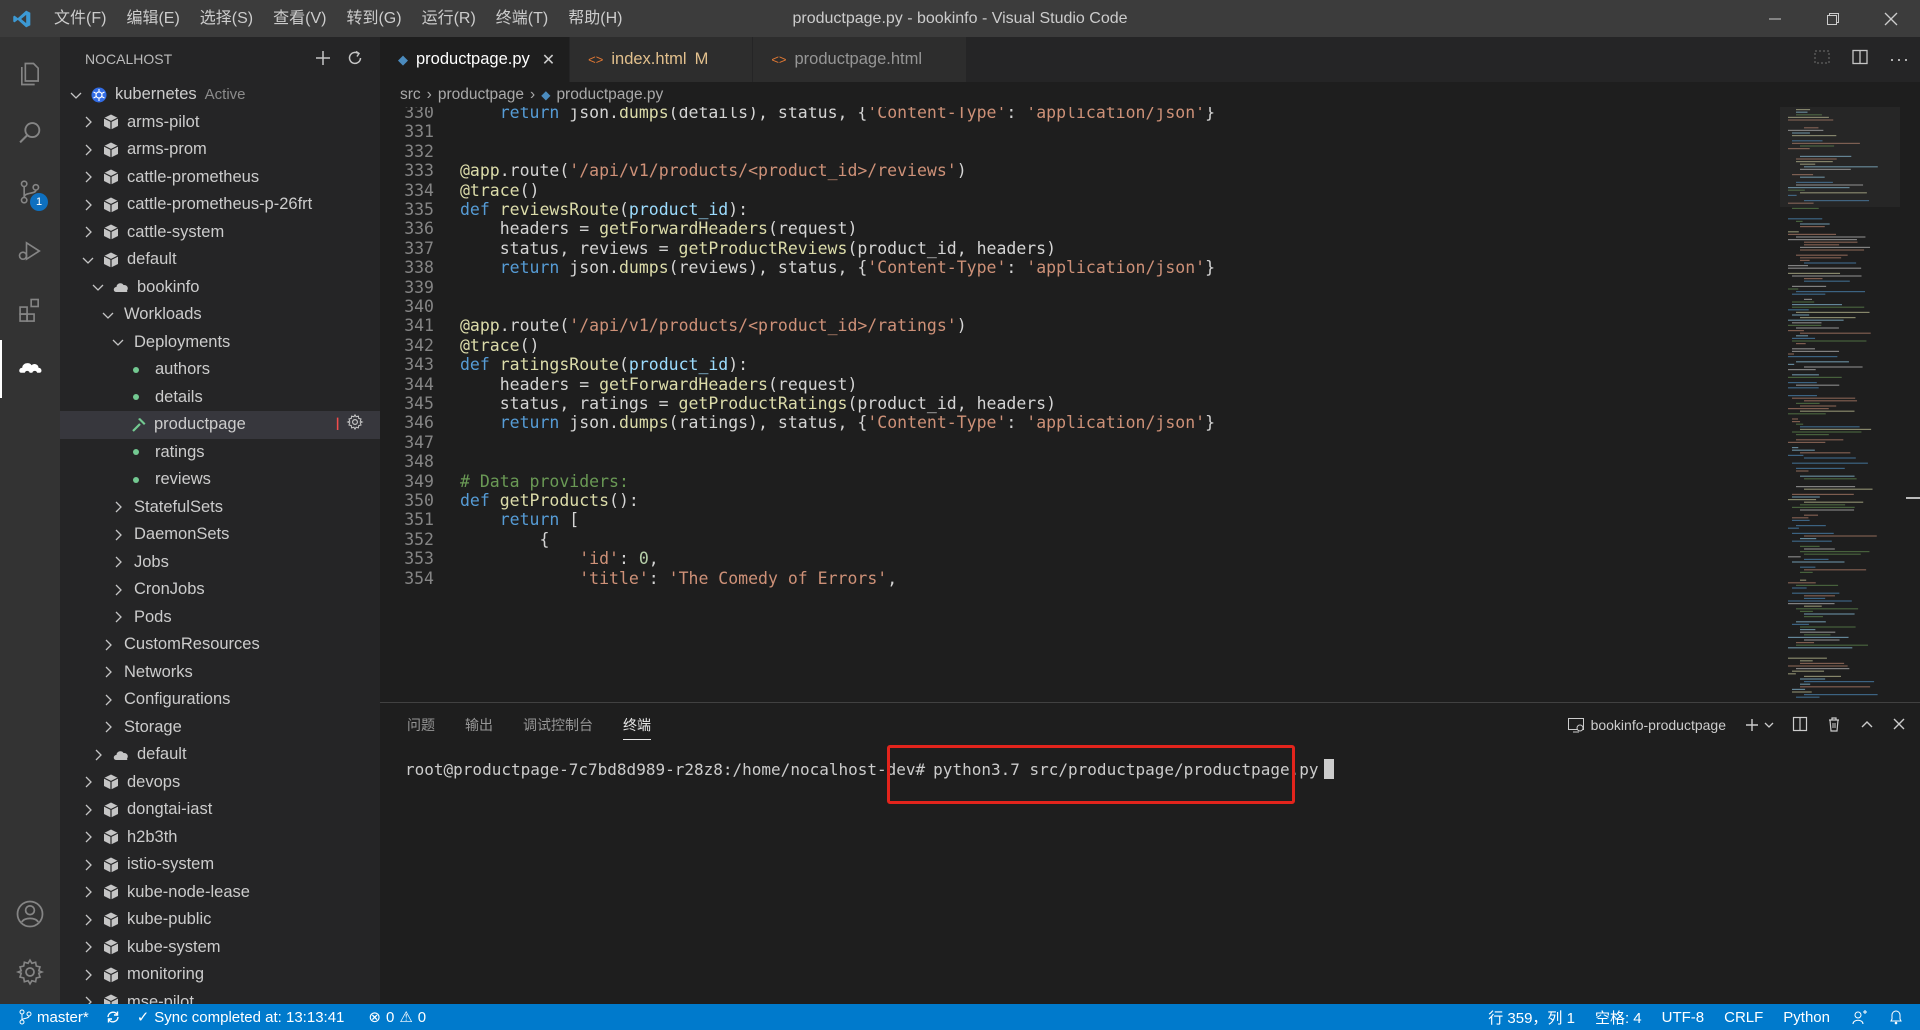 The height and width of the screenshot is (1030, 1920). I want to click on add-cluster-icon, so click(323, 59).